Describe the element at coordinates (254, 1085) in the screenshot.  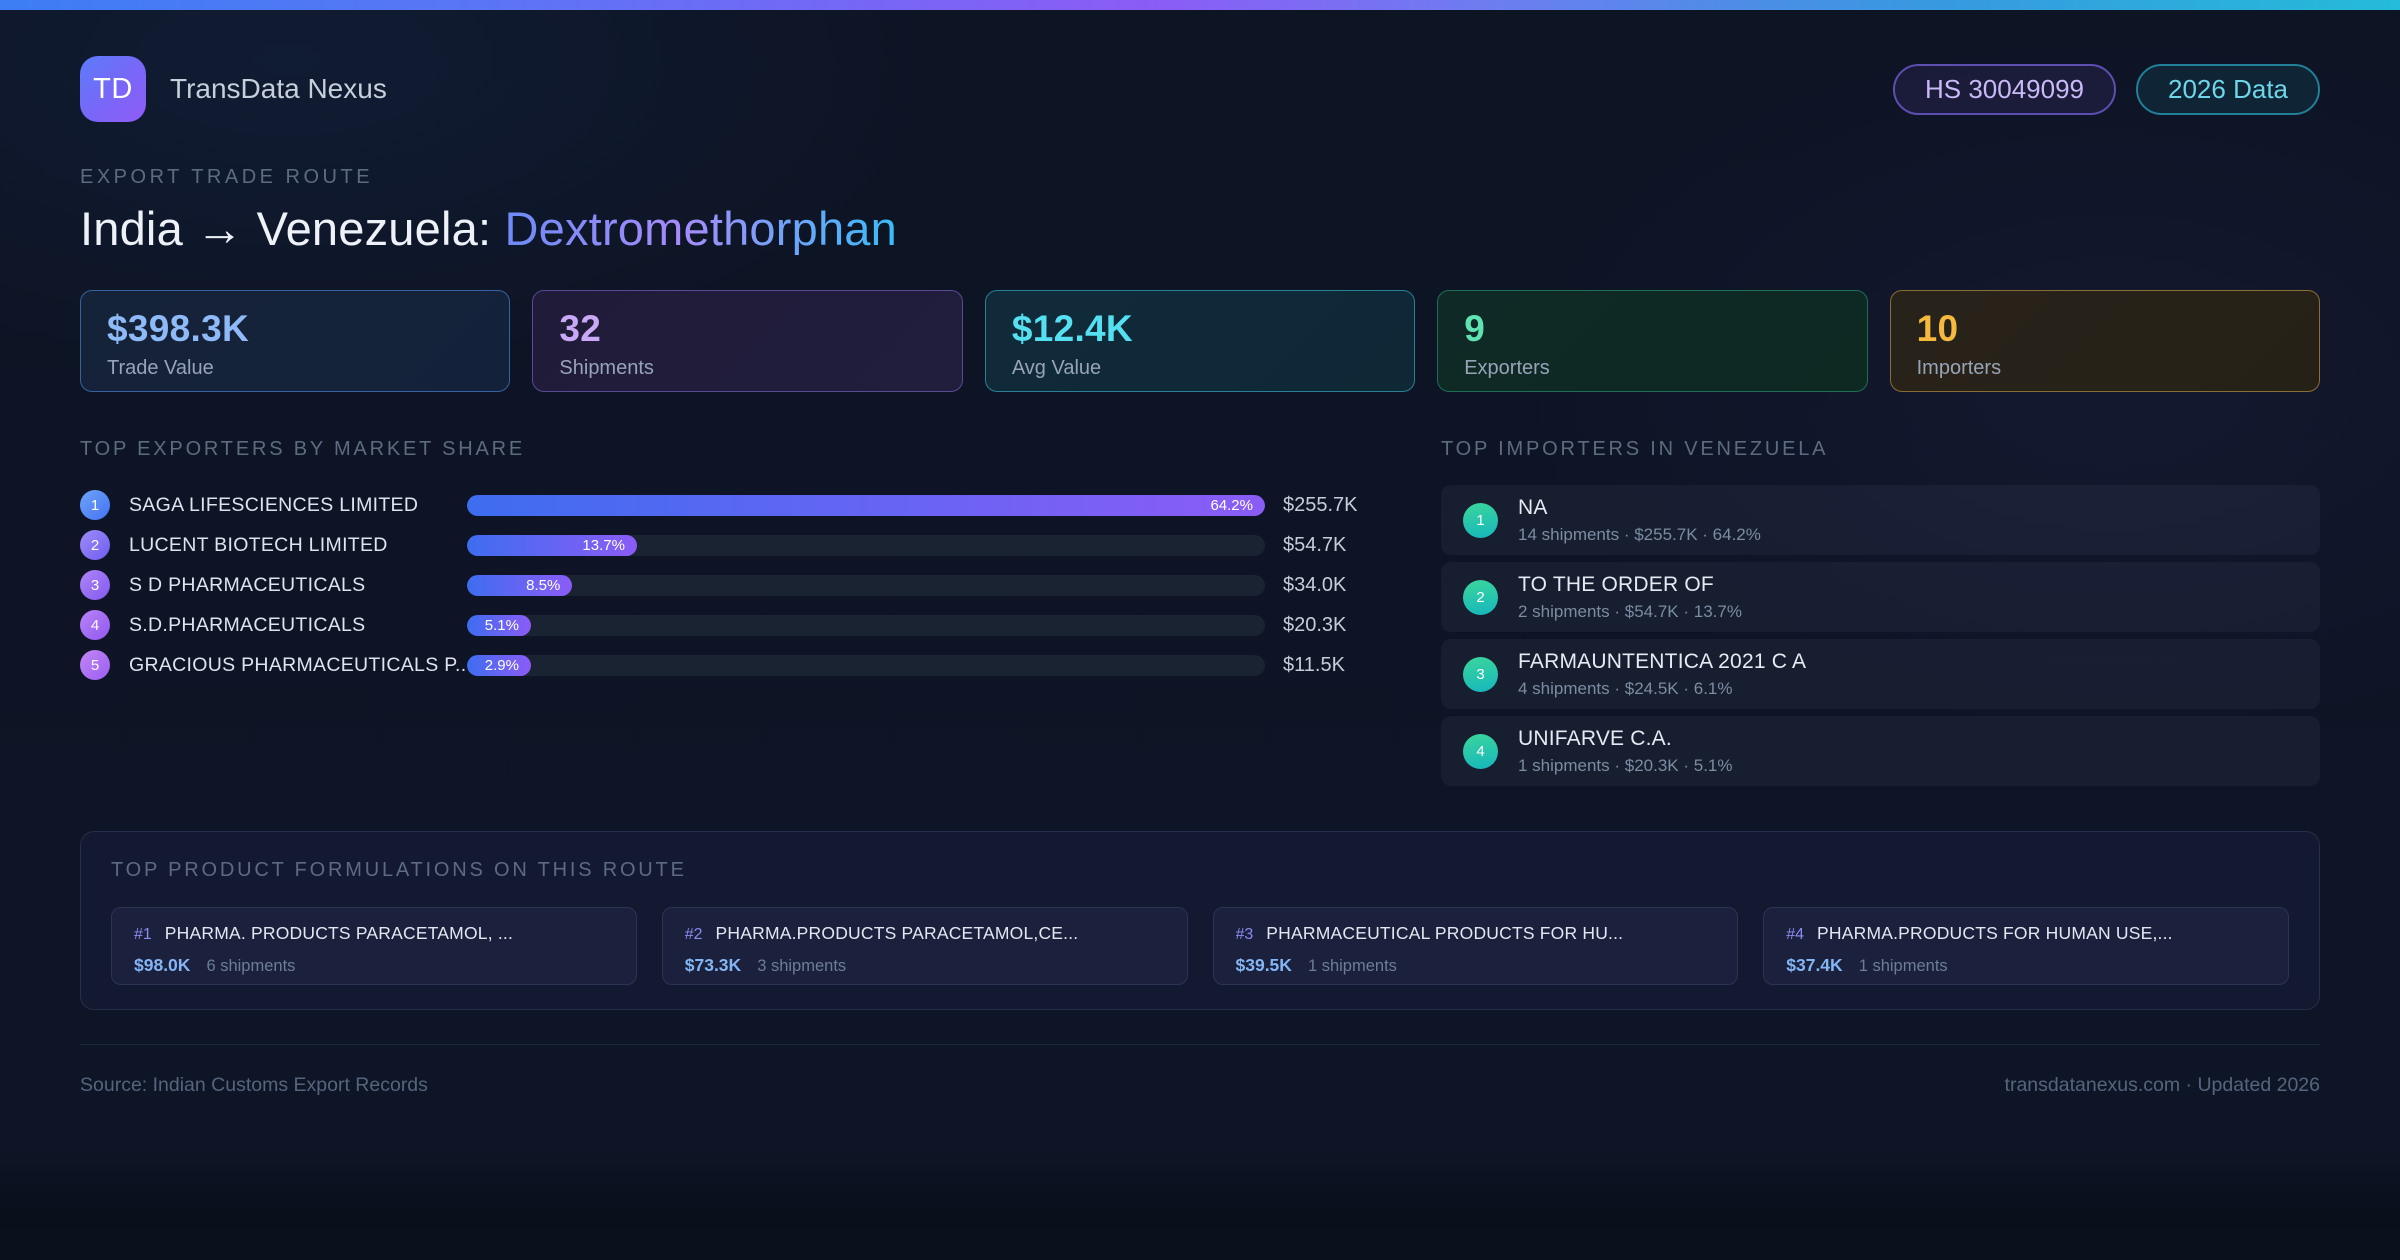
I see `footer-source: Source: Indian Customs Export Records` at that location.